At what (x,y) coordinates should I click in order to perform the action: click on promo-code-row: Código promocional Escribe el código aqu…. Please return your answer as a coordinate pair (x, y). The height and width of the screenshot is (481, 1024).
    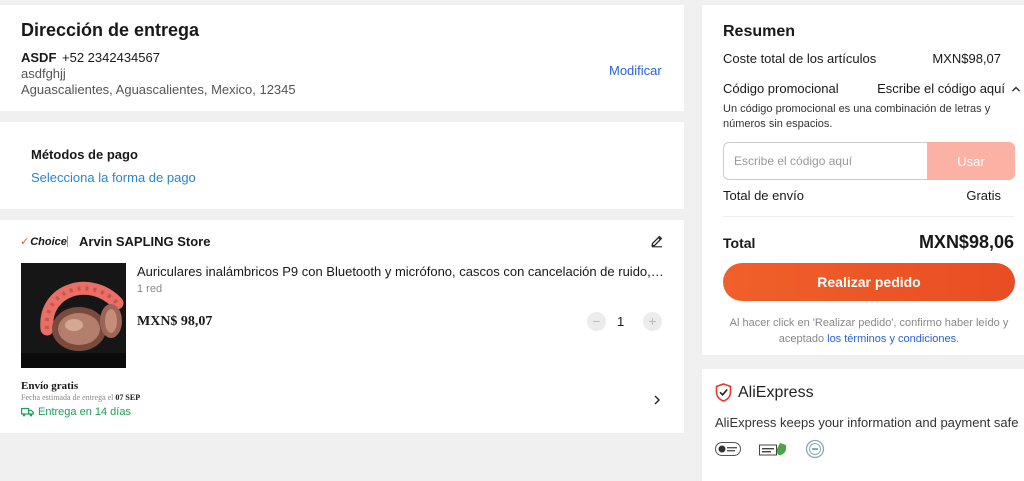
    Looking at the image, I should click on (872, 88).